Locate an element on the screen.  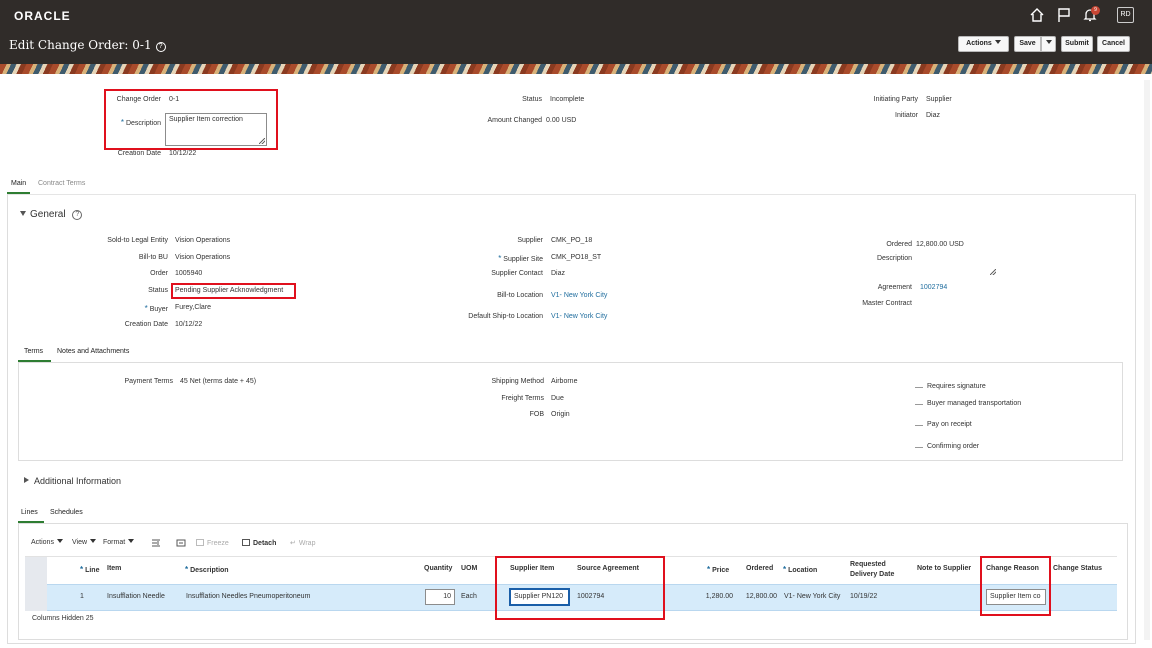
column-header-price: * Price is located at coordinates (718, 569).